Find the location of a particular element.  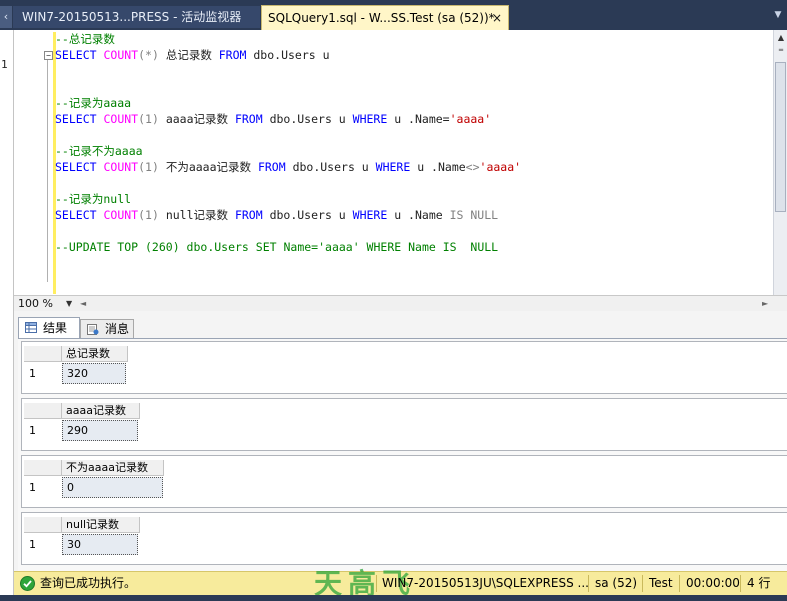

sql-operator: <> is located at coordinates (472, 167).